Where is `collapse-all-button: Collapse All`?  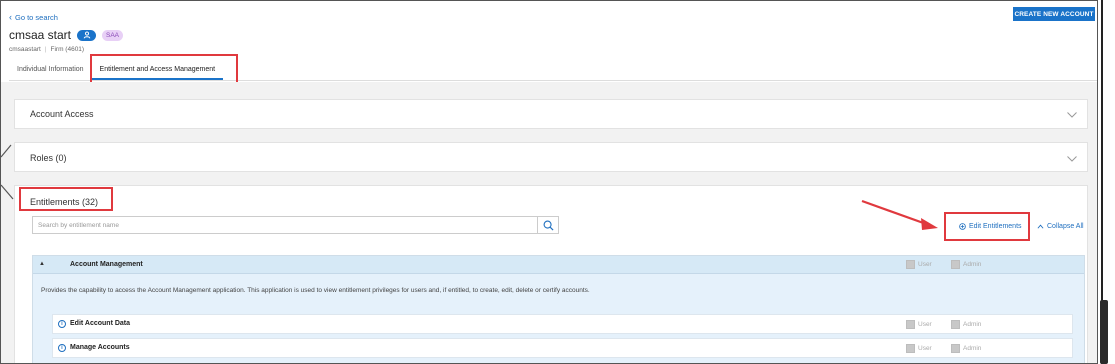
collapse-all-button: Collapse All is located at coordinates (1060, 226).